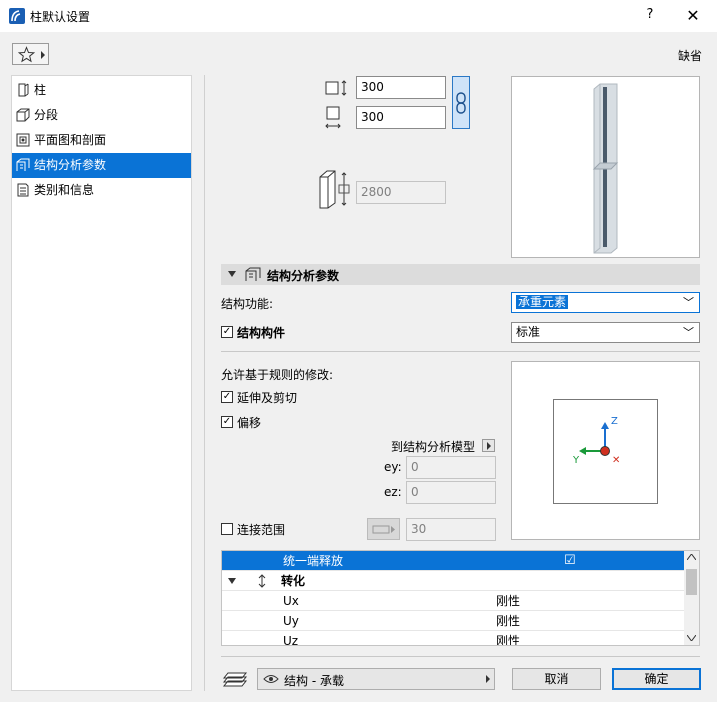  Describe the element at coordinates (60, 17) in the screenshot. I see `window-title: 柱默认设置` at that location.